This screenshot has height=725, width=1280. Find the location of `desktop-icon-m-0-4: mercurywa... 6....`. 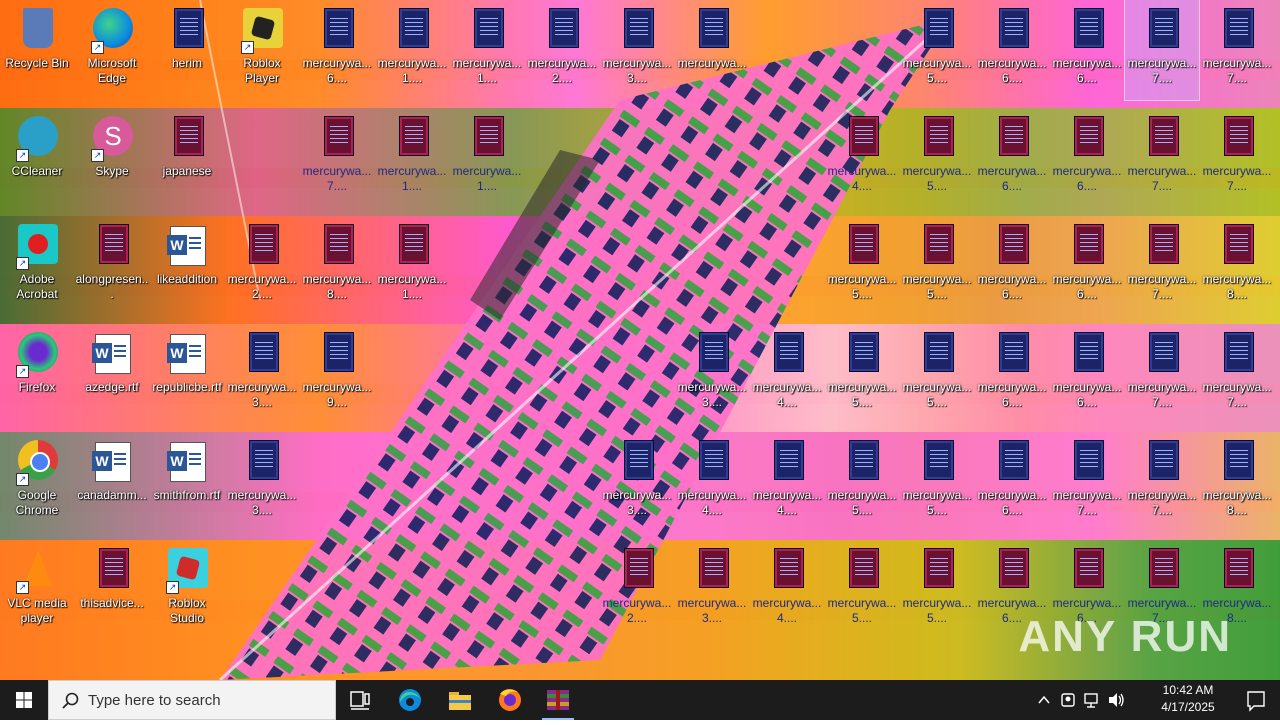

desktop-icon-m-0-4: mercurywa... 6.... is located at coordinates (337, 50).